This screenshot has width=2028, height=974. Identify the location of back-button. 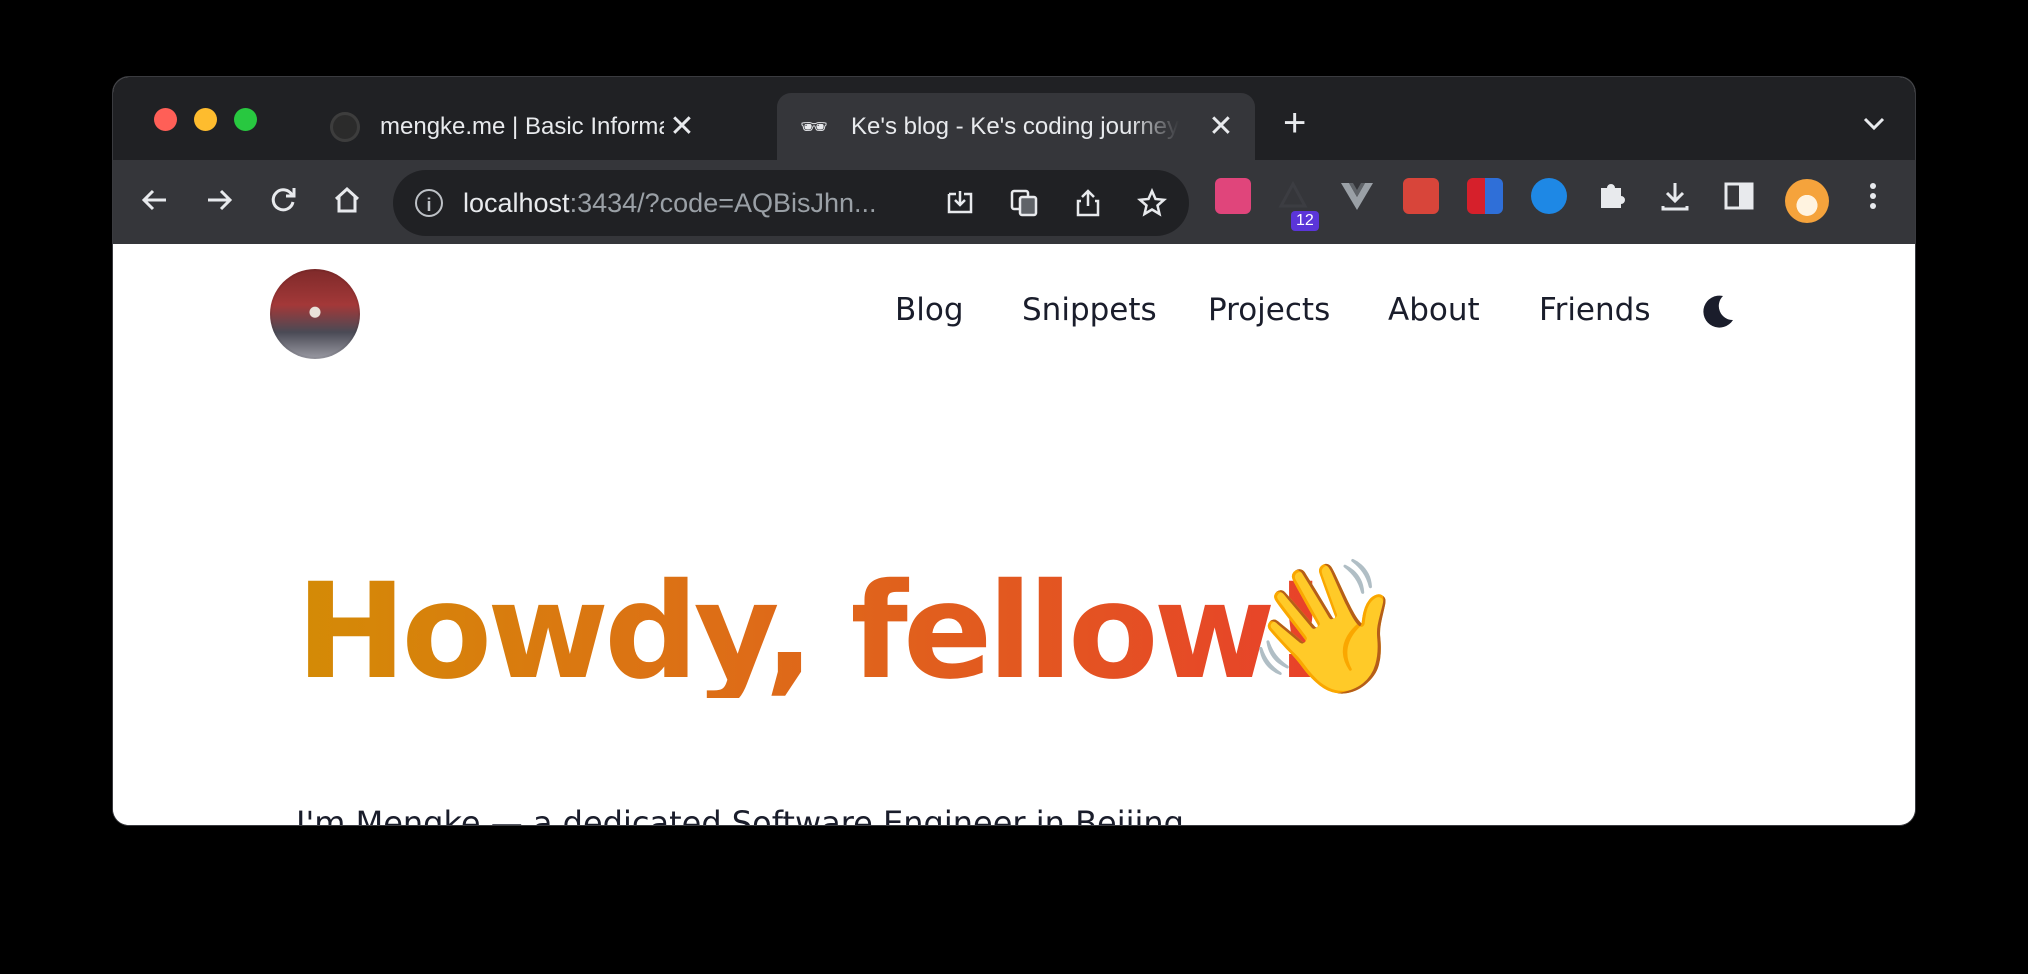
(155, 200).